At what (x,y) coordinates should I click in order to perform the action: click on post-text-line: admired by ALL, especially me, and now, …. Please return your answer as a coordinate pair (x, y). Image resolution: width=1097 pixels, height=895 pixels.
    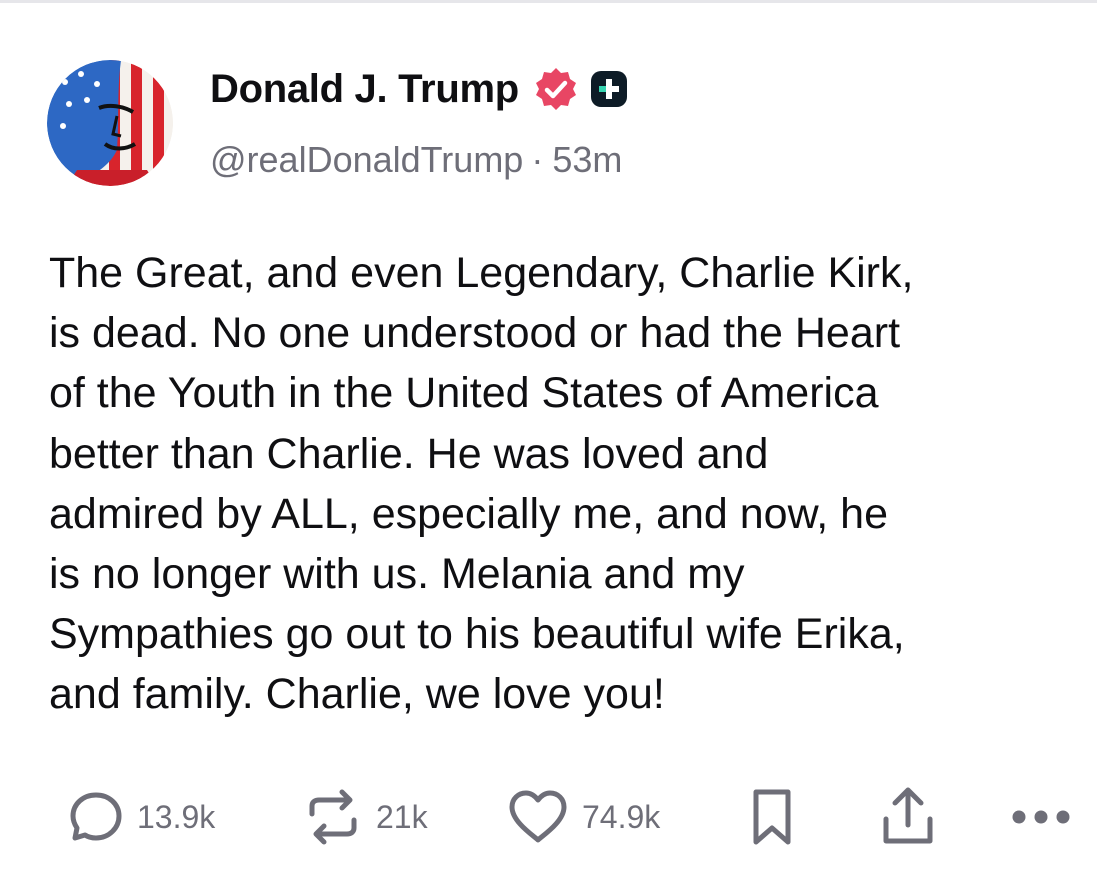
    Looking at the image, I should click on (469, 513).